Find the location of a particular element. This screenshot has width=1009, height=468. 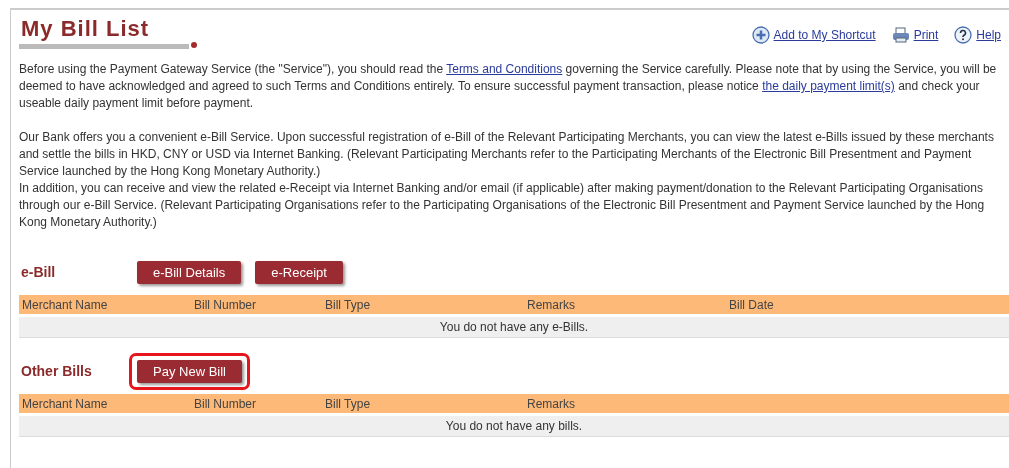

section-heading: Other Bills is located at coordinates (57, 371).